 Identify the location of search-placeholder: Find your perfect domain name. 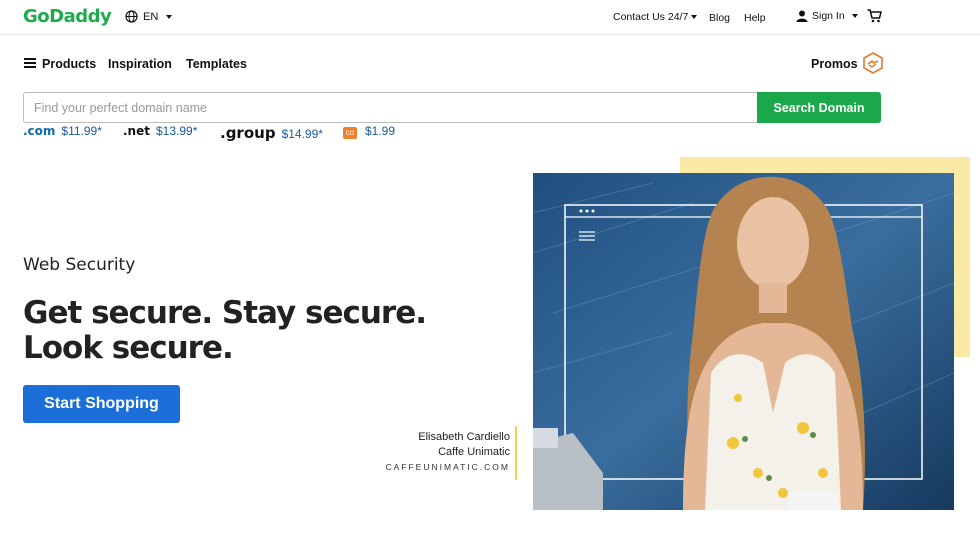
(121, 107).